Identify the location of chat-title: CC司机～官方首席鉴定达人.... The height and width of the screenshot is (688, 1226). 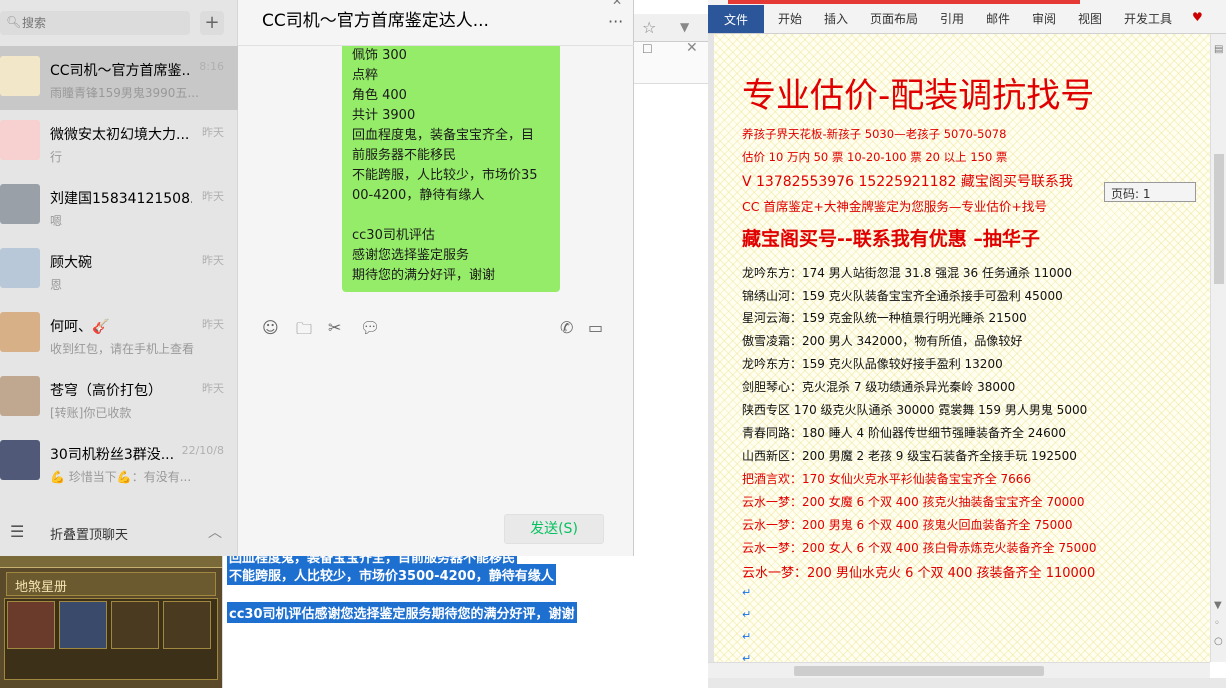
(375, 21).